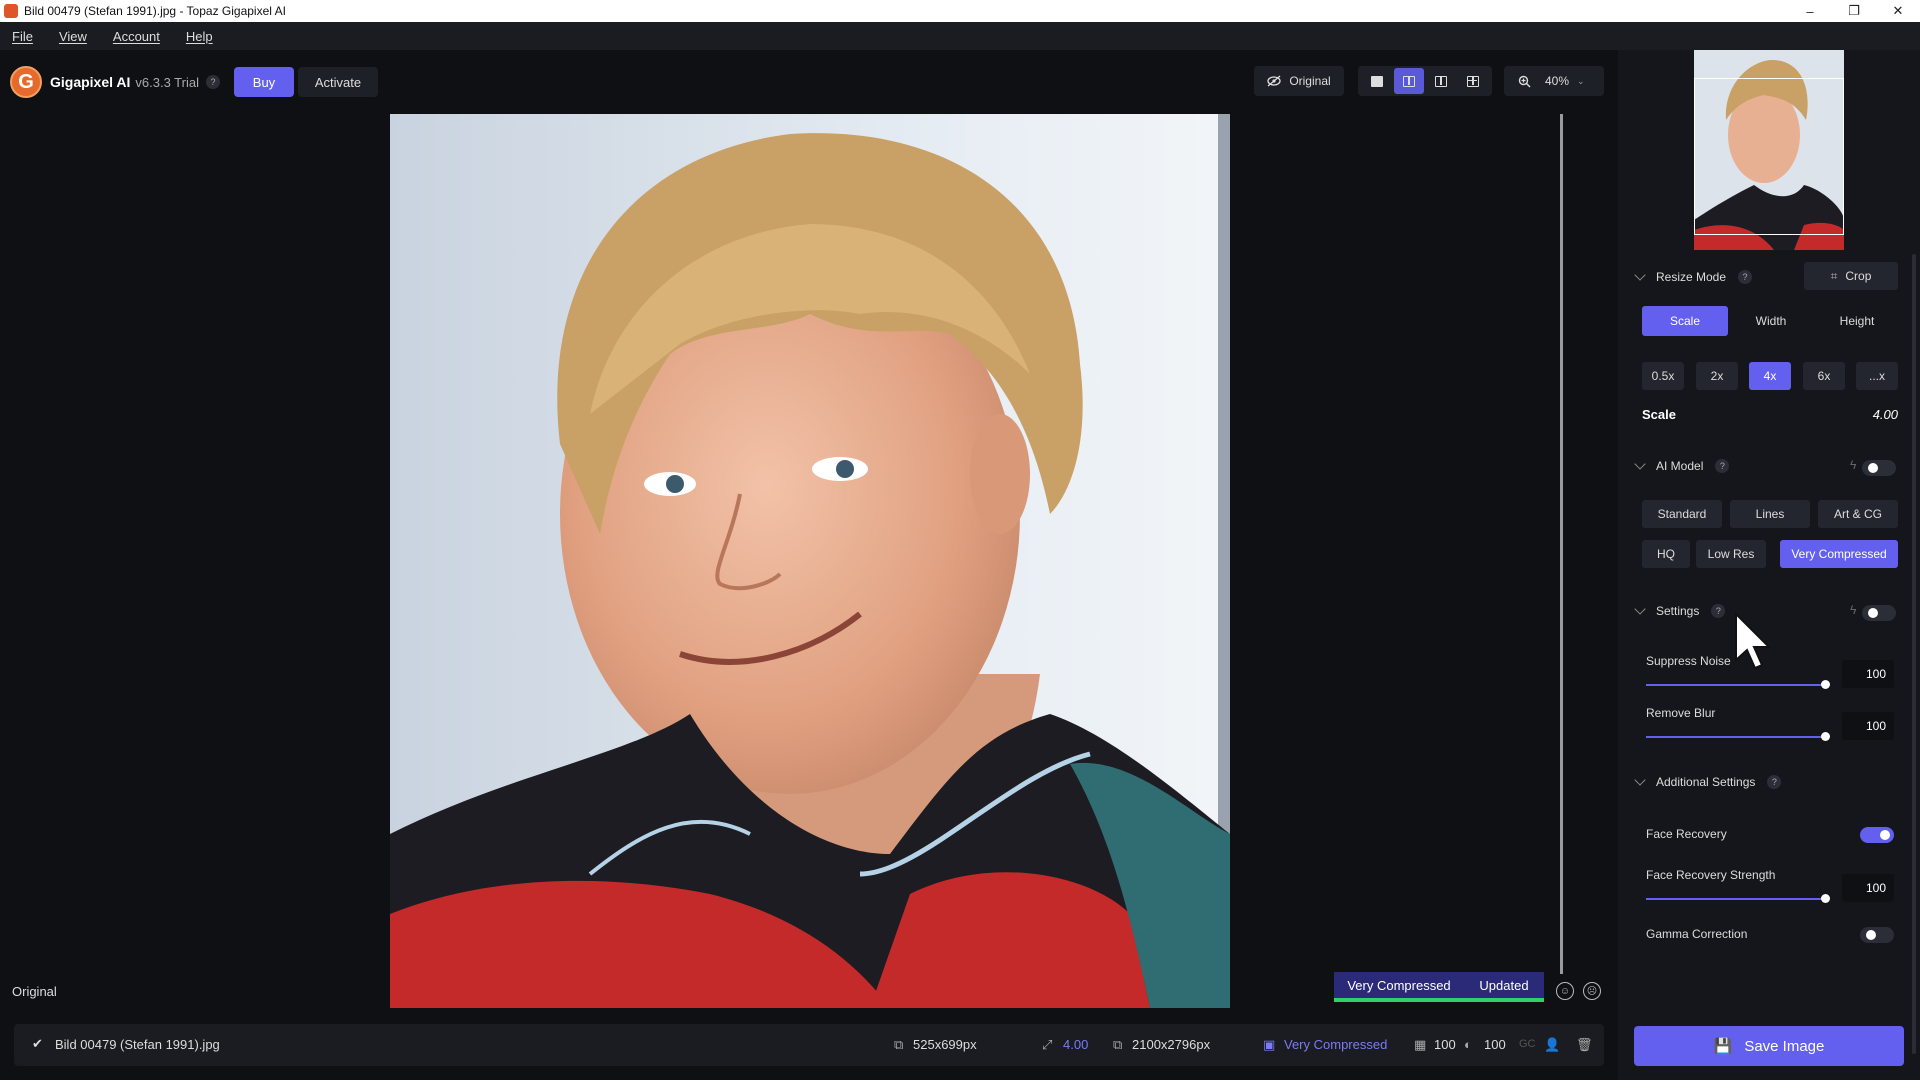 This screenshot has height=1080, width=1920. I want to click on buy-button: Buy, so click(263, 82).